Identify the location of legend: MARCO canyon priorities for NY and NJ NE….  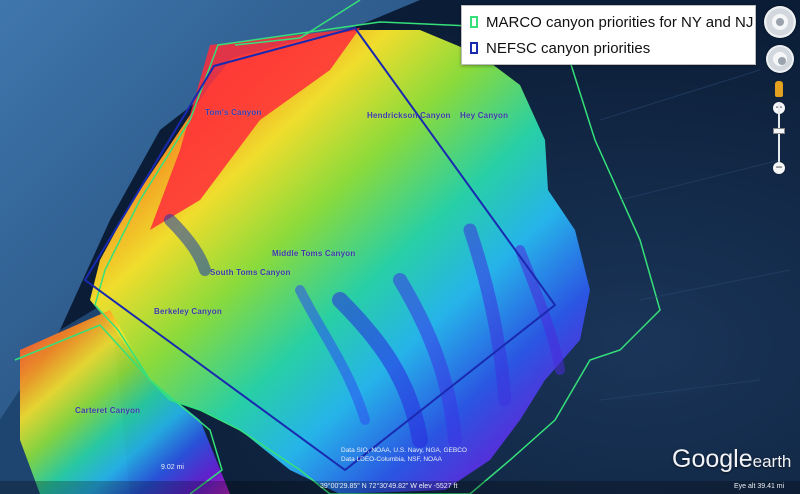
(608, 35).